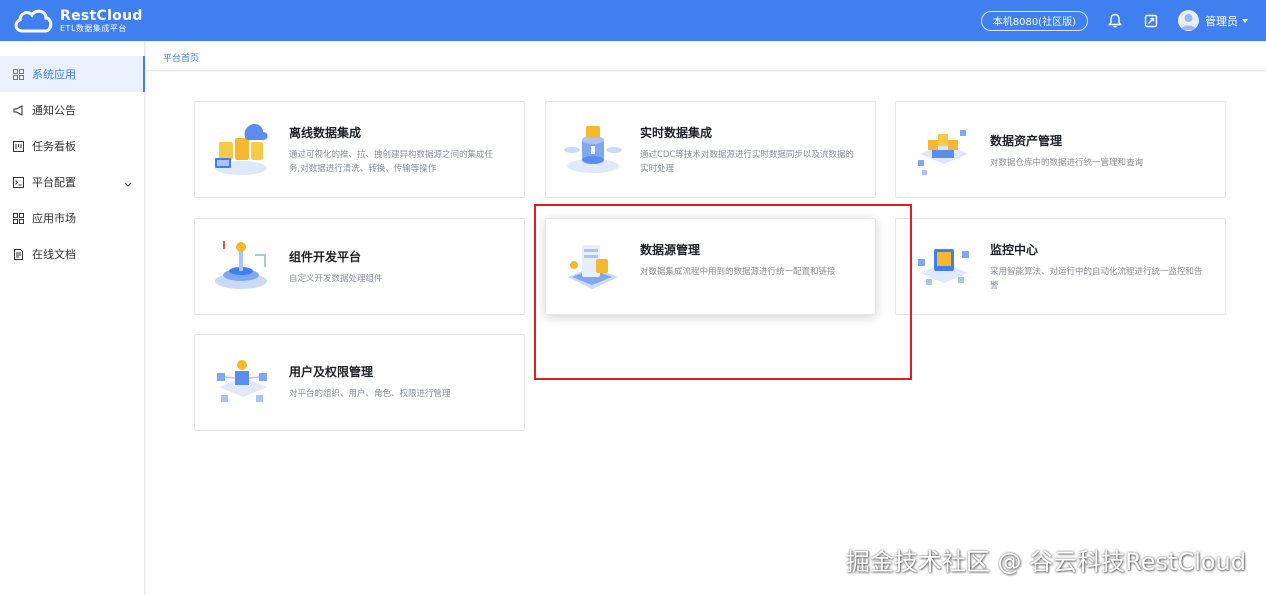  Describe the element at coordinates (331, 372) in the screenshot. I see `card-title: 用户及权限管理` at that location.